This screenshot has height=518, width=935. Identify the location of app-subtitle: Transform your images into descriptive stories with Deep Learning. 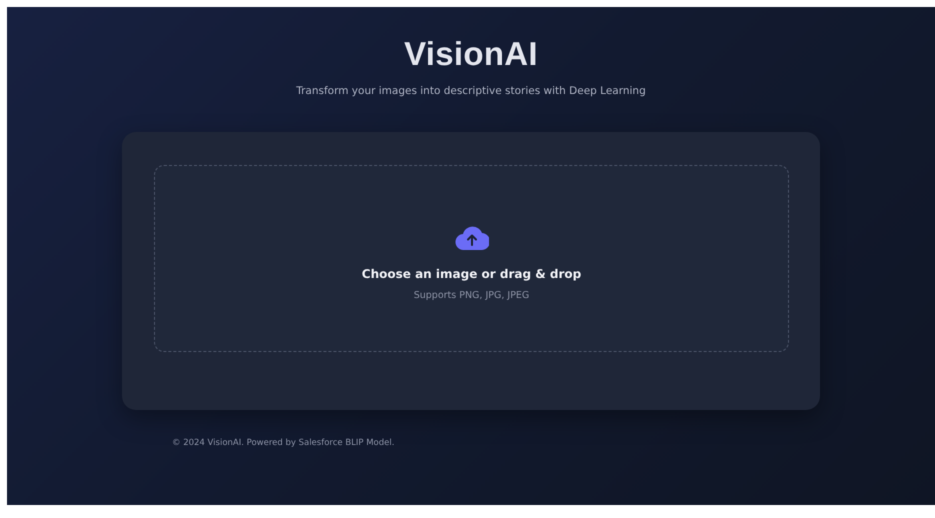
(471, 91).